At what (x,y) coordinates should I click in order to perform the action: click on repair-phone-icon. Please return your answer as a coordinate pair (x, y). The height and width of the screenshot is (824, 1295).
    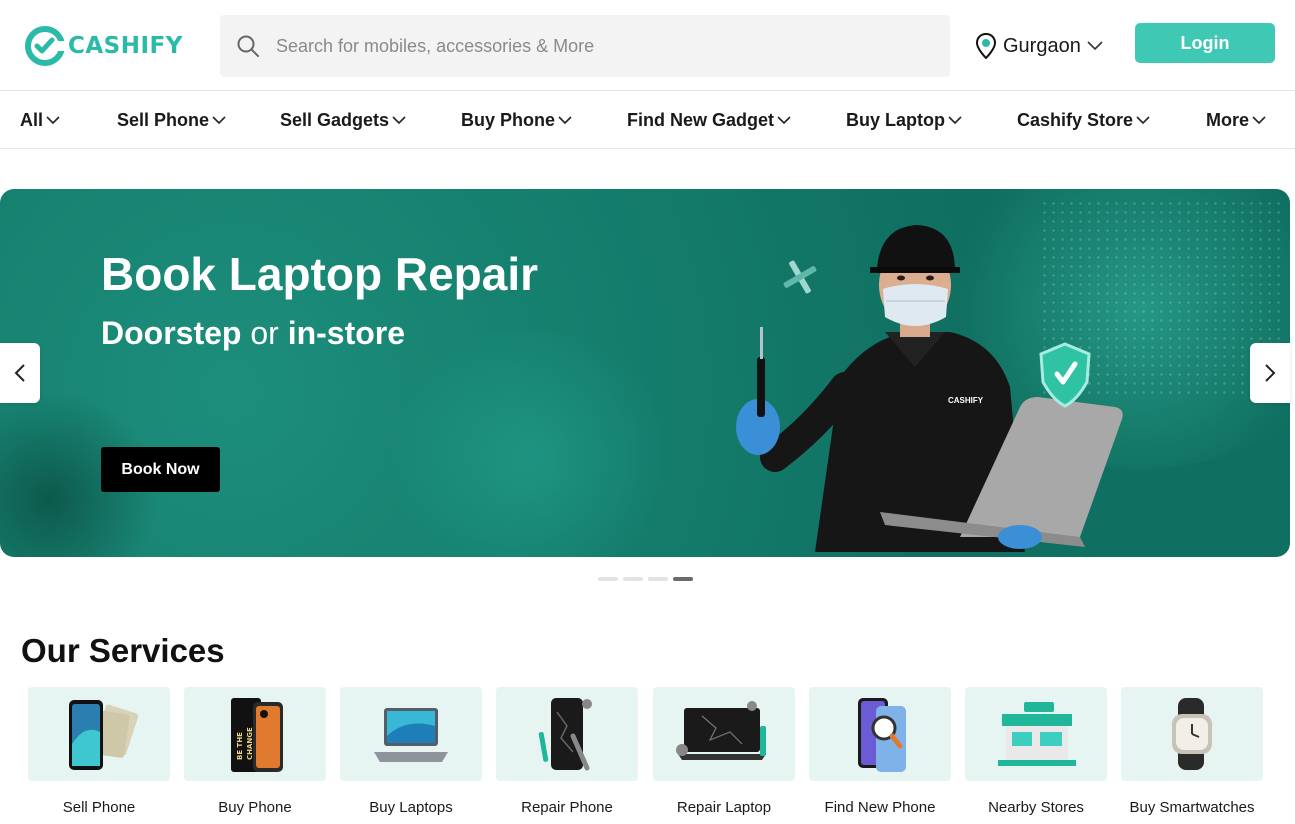
    Looking at the image, I should click on (565, 734).